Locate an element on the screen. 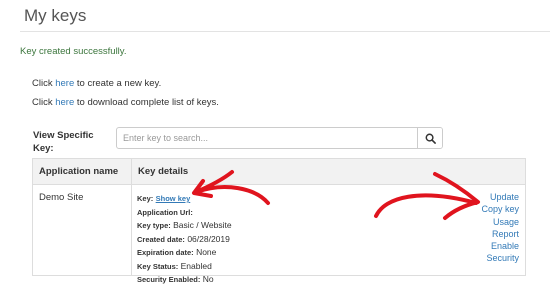 Image resolution: width=550 pixels, height=298 pixels. detail-key-type: Key type: Basic / Website is located at coordinates (184, 226).